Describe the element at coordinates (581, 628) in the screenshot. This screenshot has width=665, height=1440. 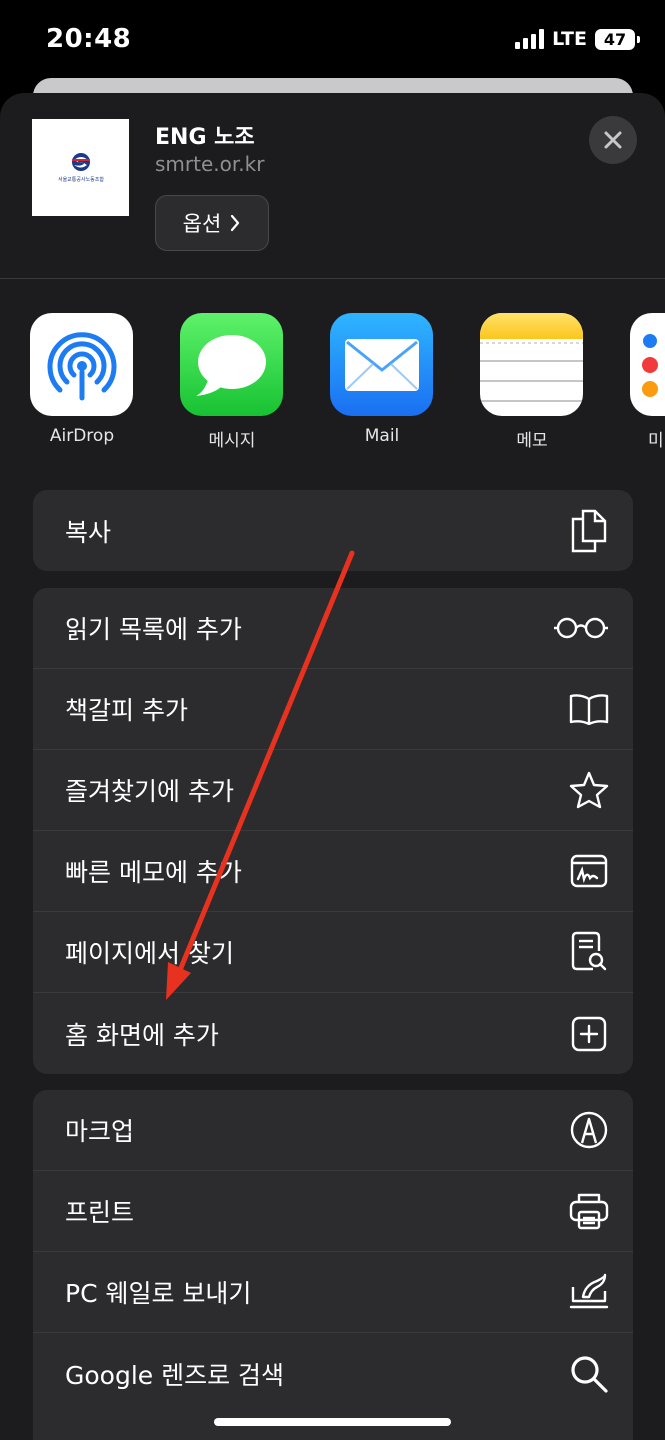
I see `glasses-icon` at that location.